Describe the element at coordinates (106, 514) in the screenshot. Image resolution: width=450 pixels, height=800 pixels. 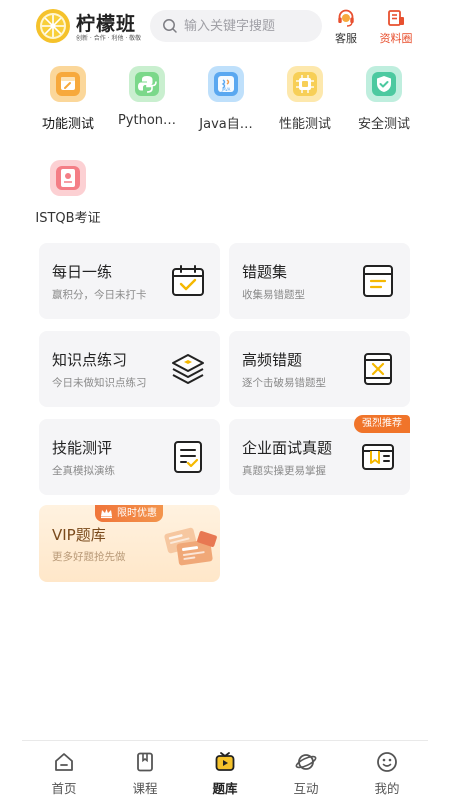
I see `crown-icon` at that location.